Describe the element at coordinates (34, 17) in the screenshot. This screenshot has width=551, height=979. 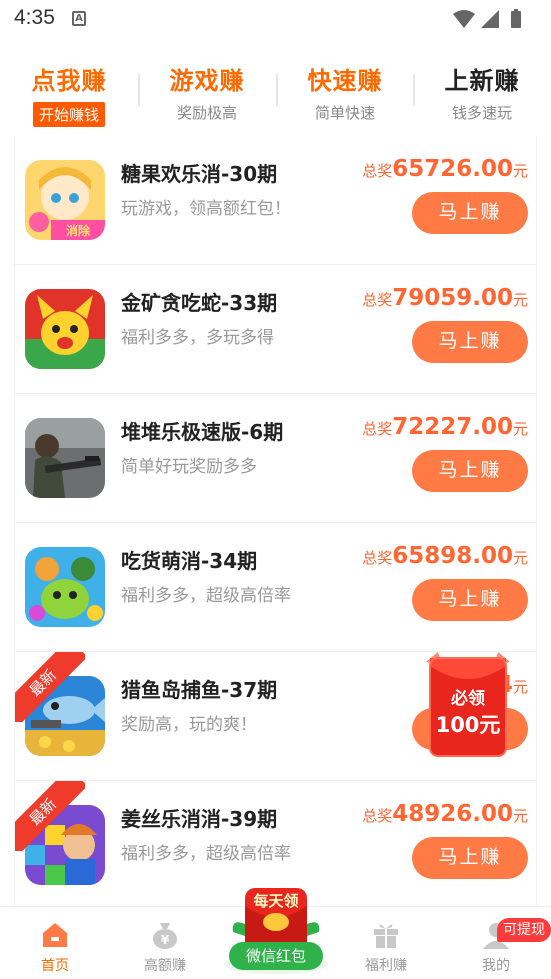
I see `status-time: 4:35` at that location.